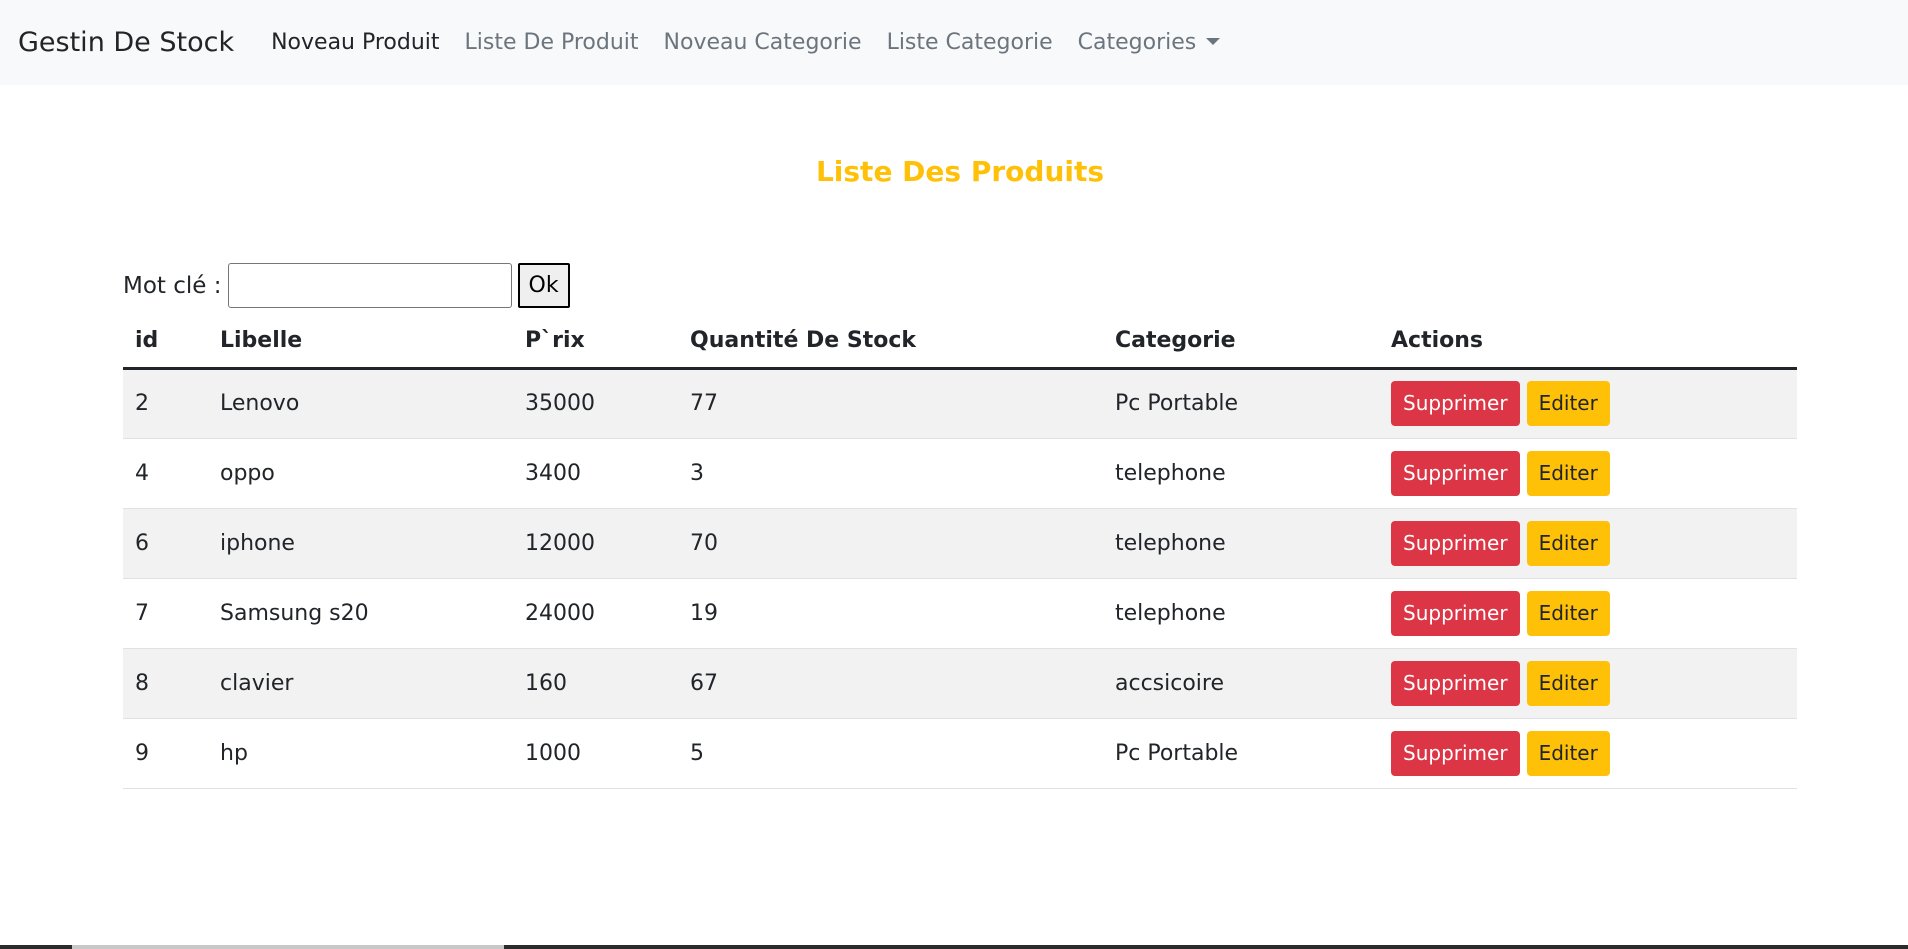 Image resolution: width=1908 pixels, height=949 pixels. I want to click on ok-button: Ok, so click(543, 285).